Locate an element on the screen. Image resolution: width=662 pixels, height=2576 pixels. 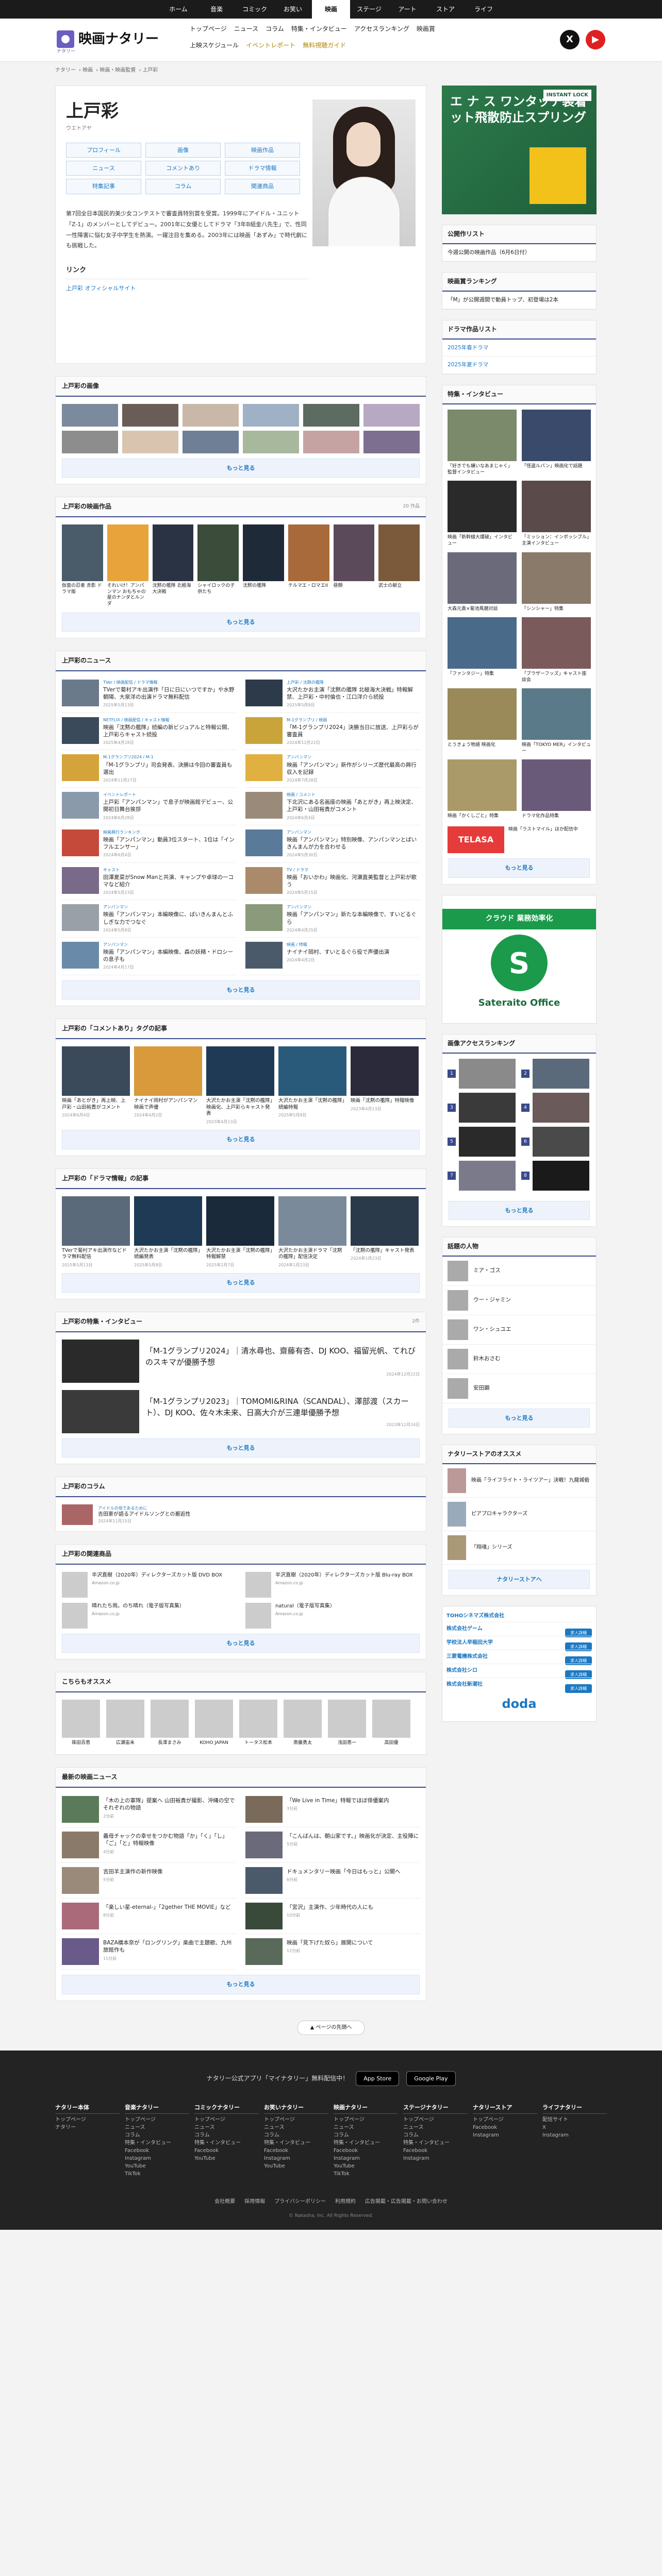
pnav-news: ニュース is located at coordinates (103, 168).